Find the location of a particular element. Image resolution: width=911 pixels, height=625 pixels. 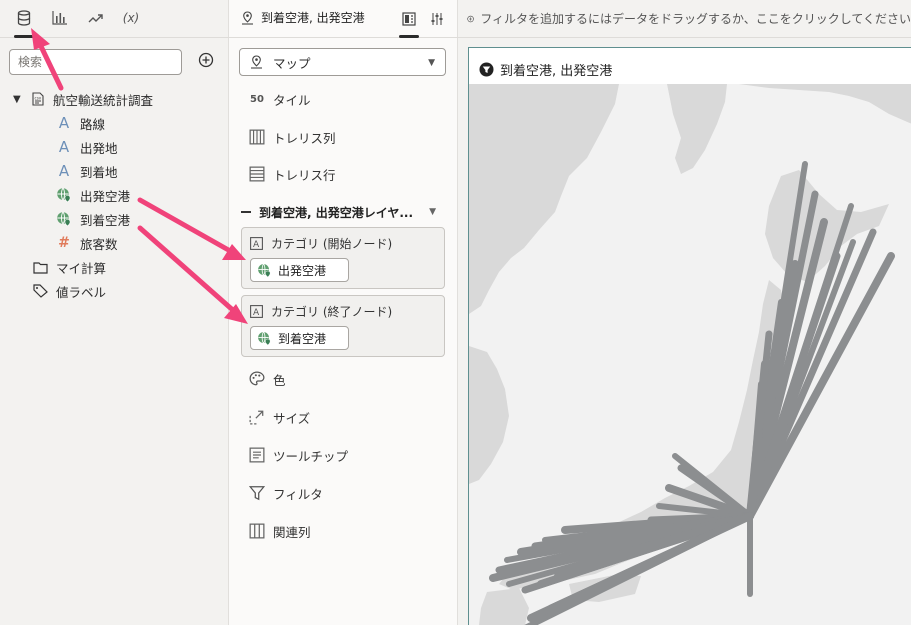

data-panel-tabs: (x) is located at coordinates (114, 19).